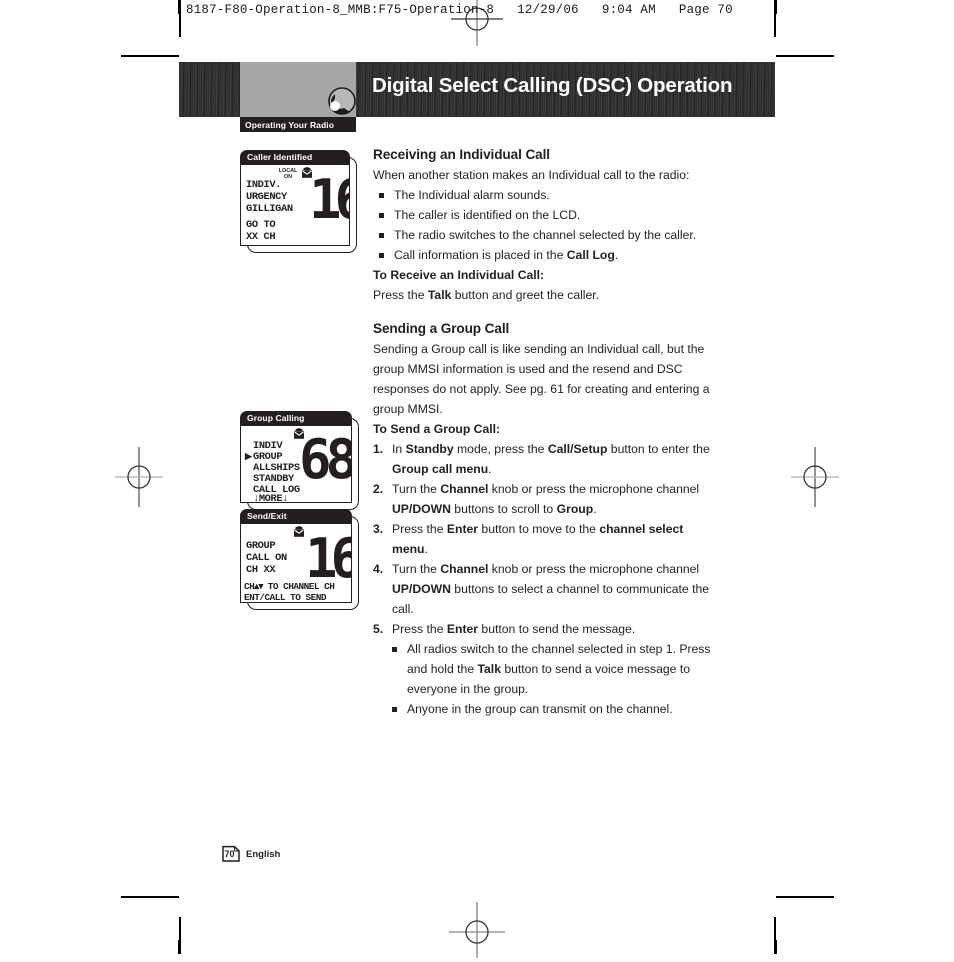  I want to click on chapter-tab: Operating Your Radio, so click(298, 124).